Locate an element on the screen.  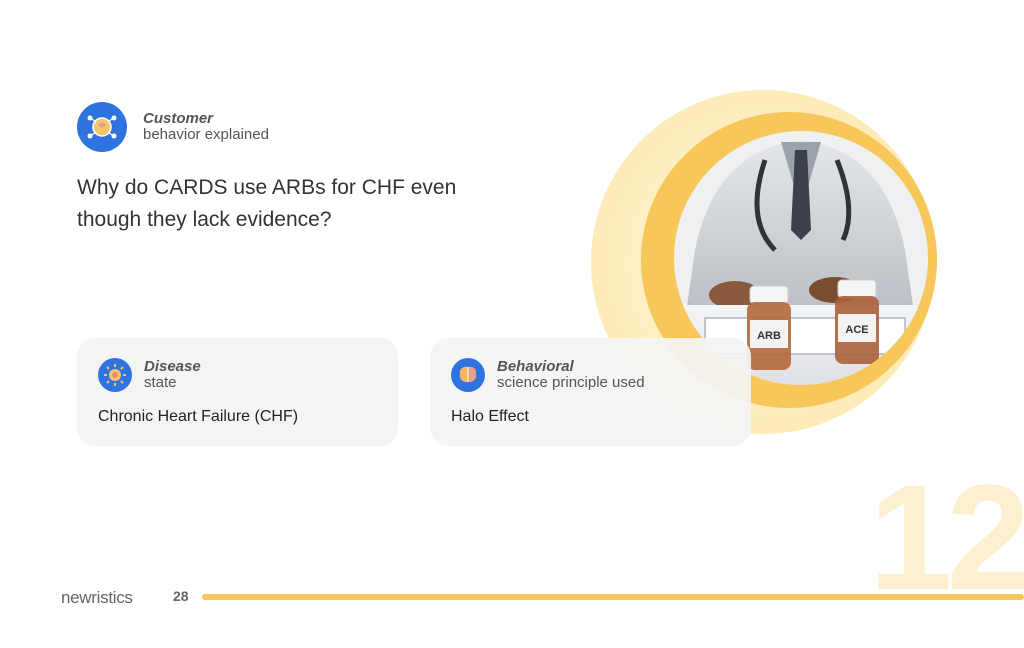
behavioral-sublabel: science principle used is located at coordinates (571, 382).